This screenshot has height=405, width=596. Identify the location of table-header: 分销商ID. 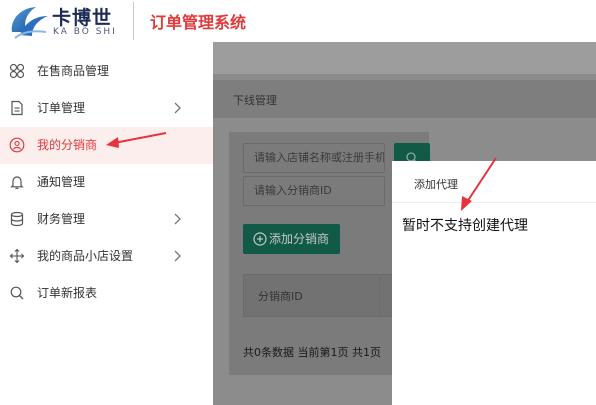
(318, 295).